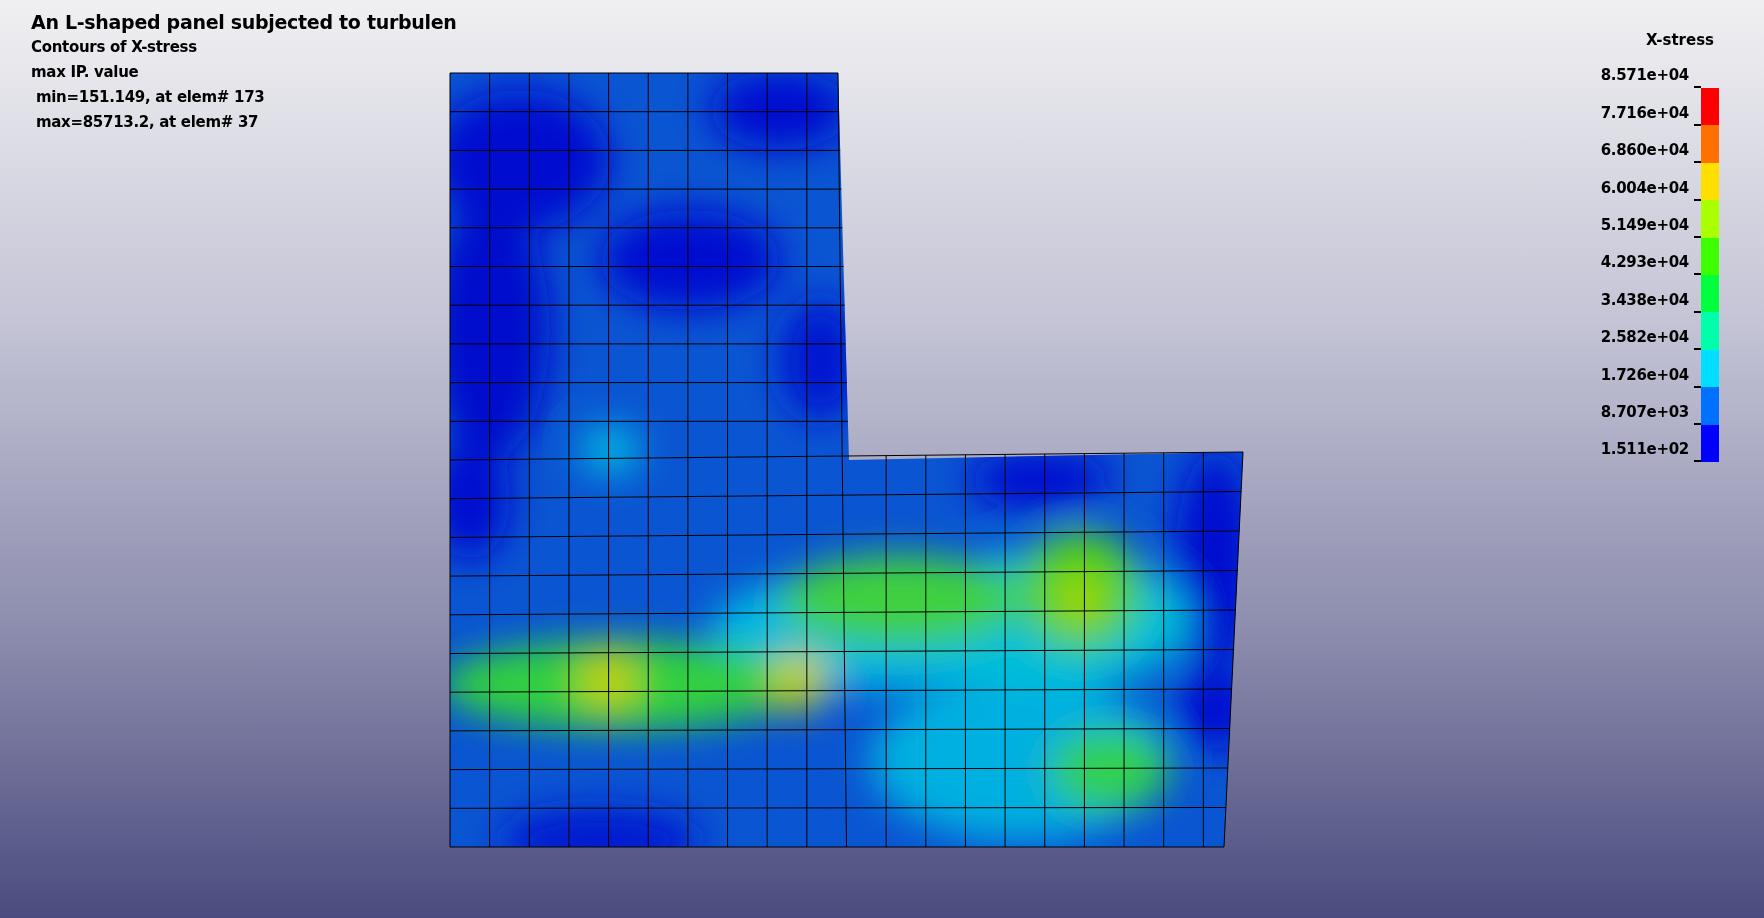 The height and width of the screenshot is (918, 1764). Describe the element at coordinates (1644, 150) in the screenshot. I see `legend-value: 6.860e+04` at that location.